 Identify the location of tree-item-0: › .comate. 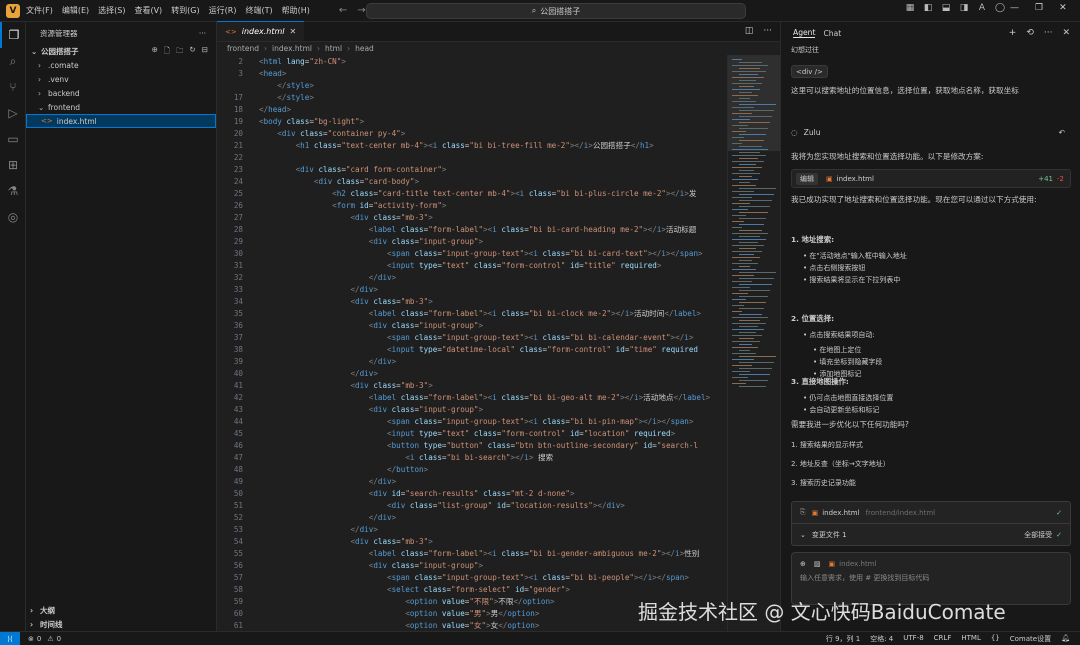
(121, 65).